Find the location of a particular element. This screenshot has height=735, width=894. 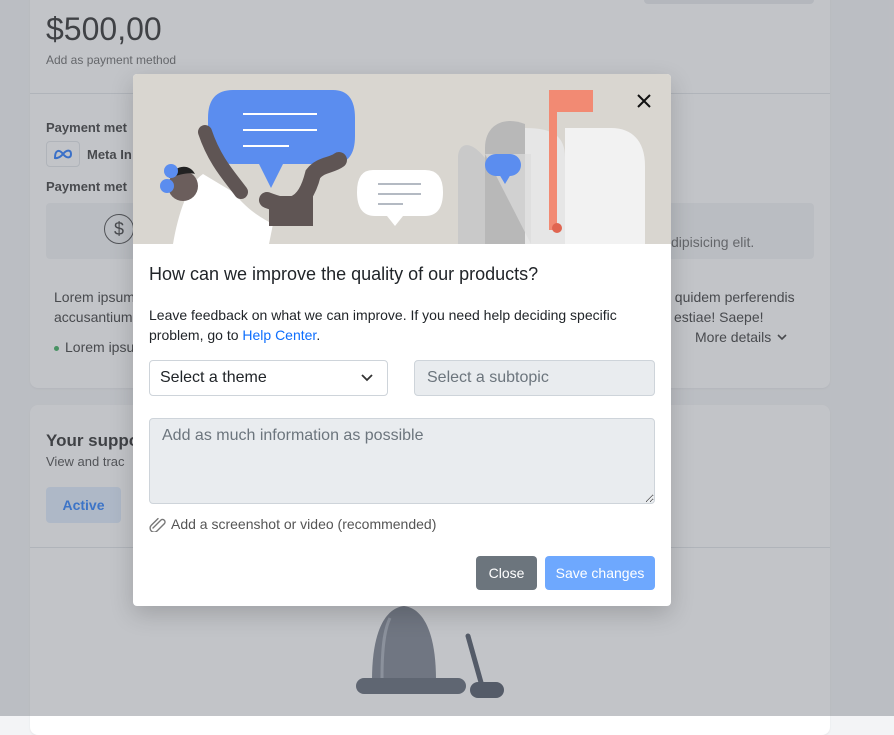

close-button: Close is located at coordinates (506, 573).